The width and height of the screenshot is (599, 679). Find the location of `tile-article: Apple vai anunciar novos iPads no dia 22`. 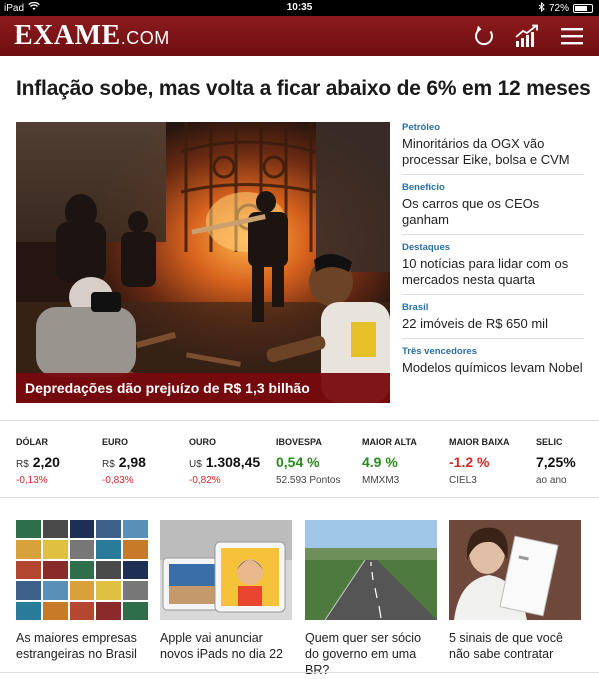

tile-article: Apple vai anunciar novos iPads no dia 22 is located at coordinates (226, 591).